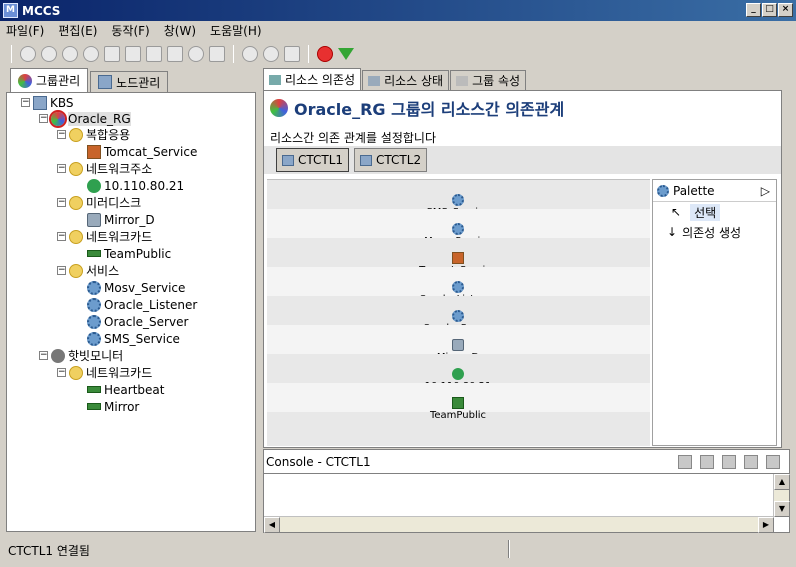 The image size is (796, 567). Describe the element at coordinates (271, 54) in the screenshot. I see `group-settings-icon` at that location.